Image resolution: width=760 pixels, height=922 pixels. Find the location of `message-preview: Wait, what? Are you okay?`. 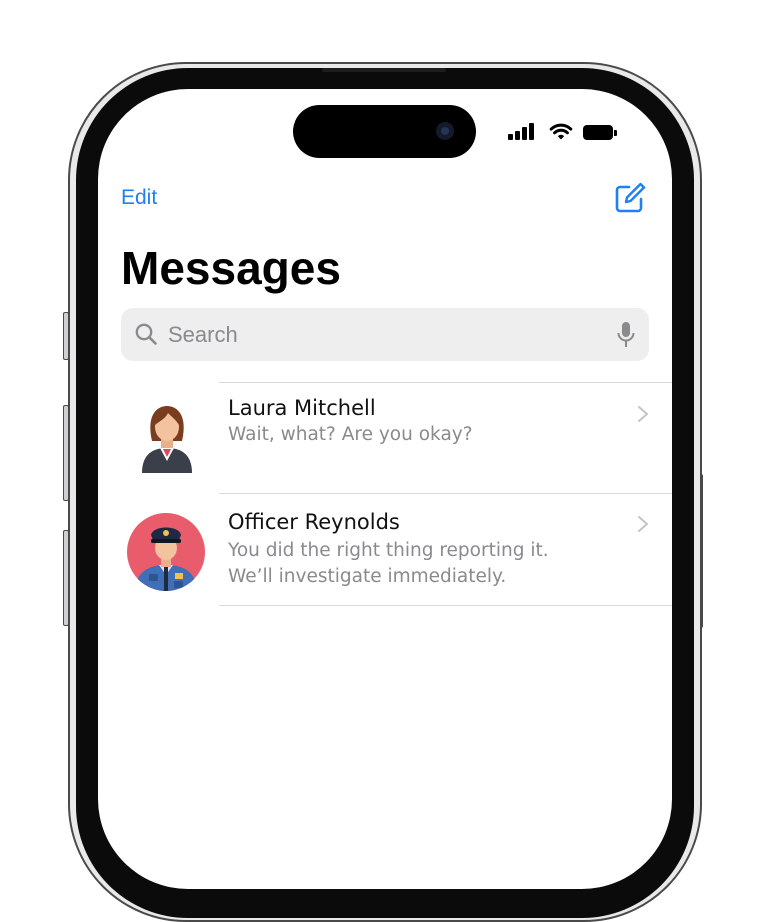

message-preview: Wait, what? Are you okay? is located at coordinates (350, 434).